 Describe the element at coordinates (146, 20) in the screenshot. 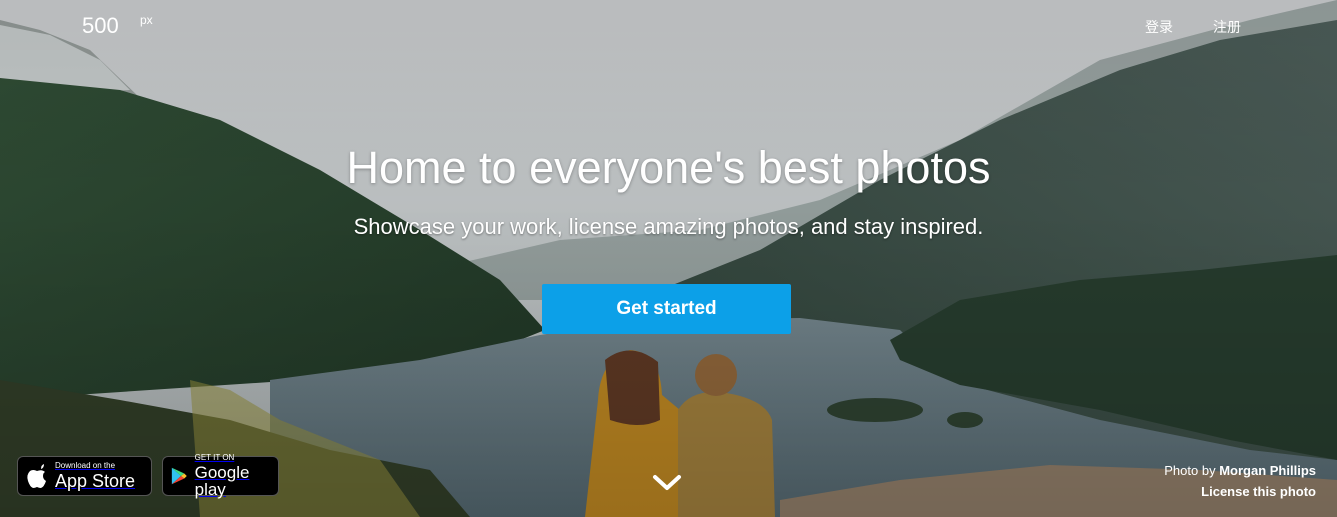

I see `logo-superscript: px` at that location.